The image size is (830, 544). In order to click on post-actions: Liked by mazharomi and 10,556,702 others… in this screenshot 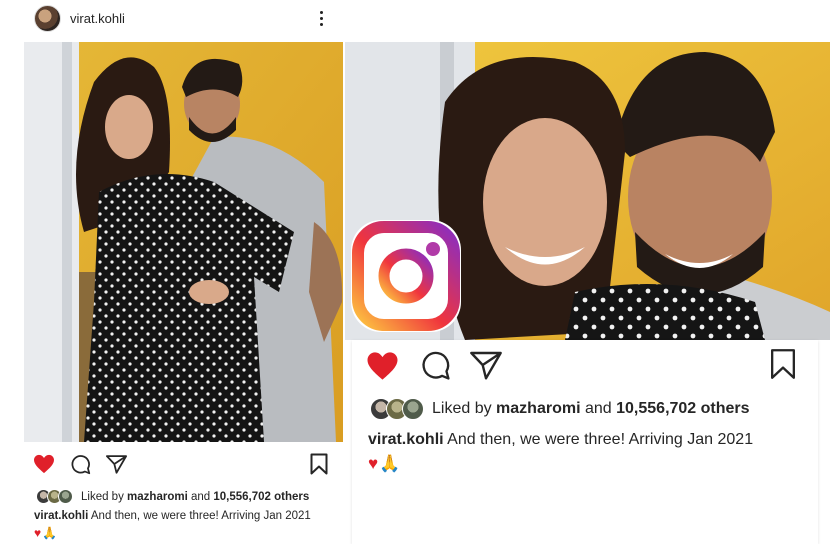, I will do `click(183, 493)`.